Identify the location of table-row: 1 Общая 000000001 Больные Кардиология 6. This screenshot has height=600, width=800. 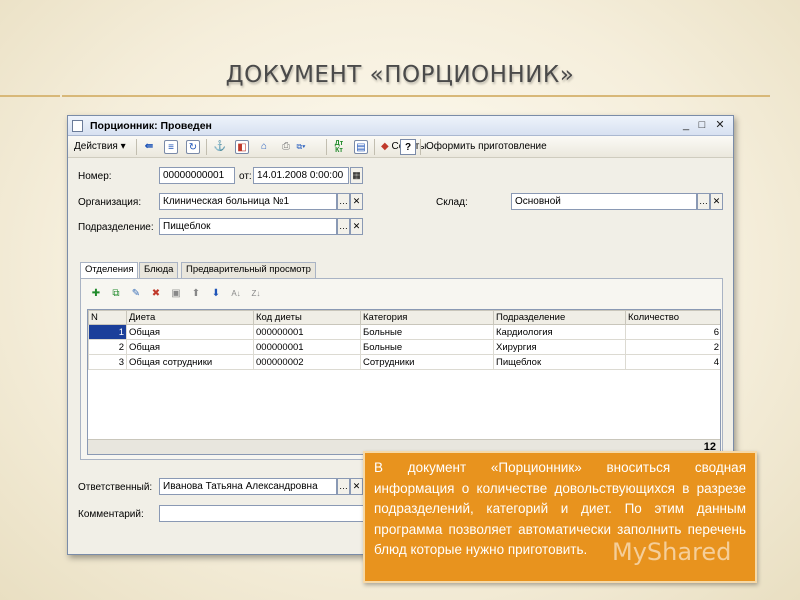
(404, 332).